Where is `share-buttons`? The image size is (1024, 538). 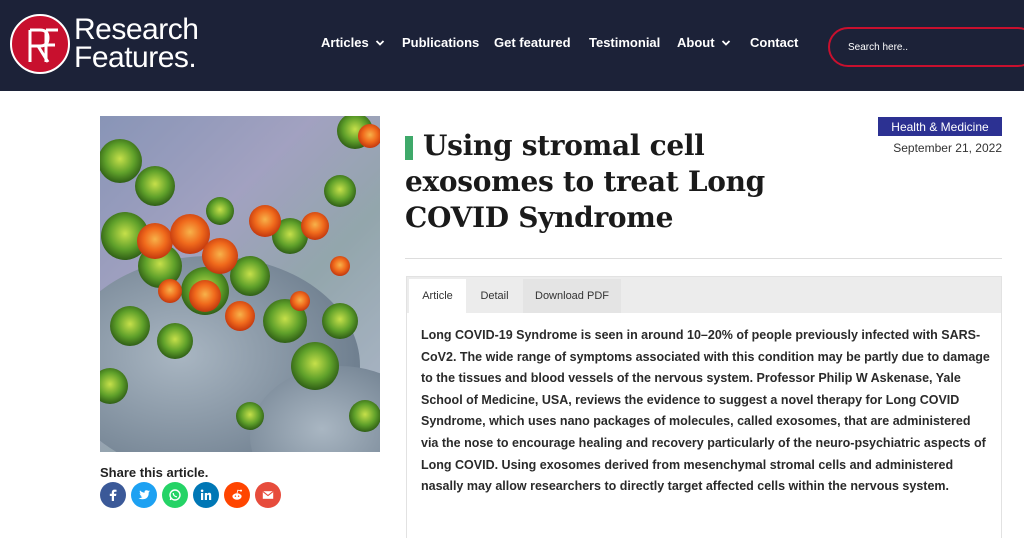 share-buttons is located at coordinates (190, 495).